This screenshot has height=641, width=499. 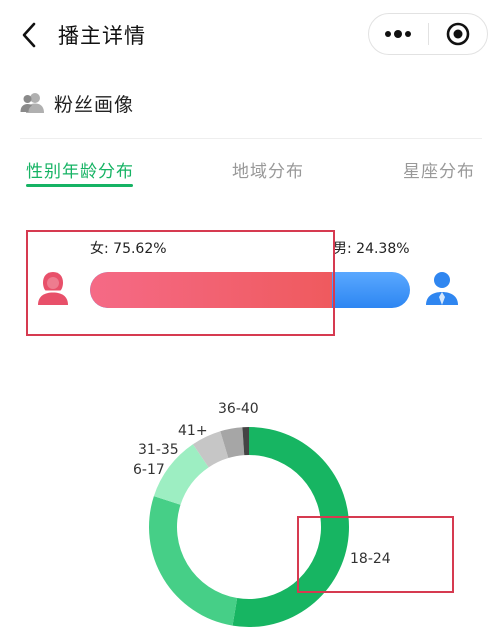 I want to click on tab-zodiac: 星座分布, so click(x=439, y=169).